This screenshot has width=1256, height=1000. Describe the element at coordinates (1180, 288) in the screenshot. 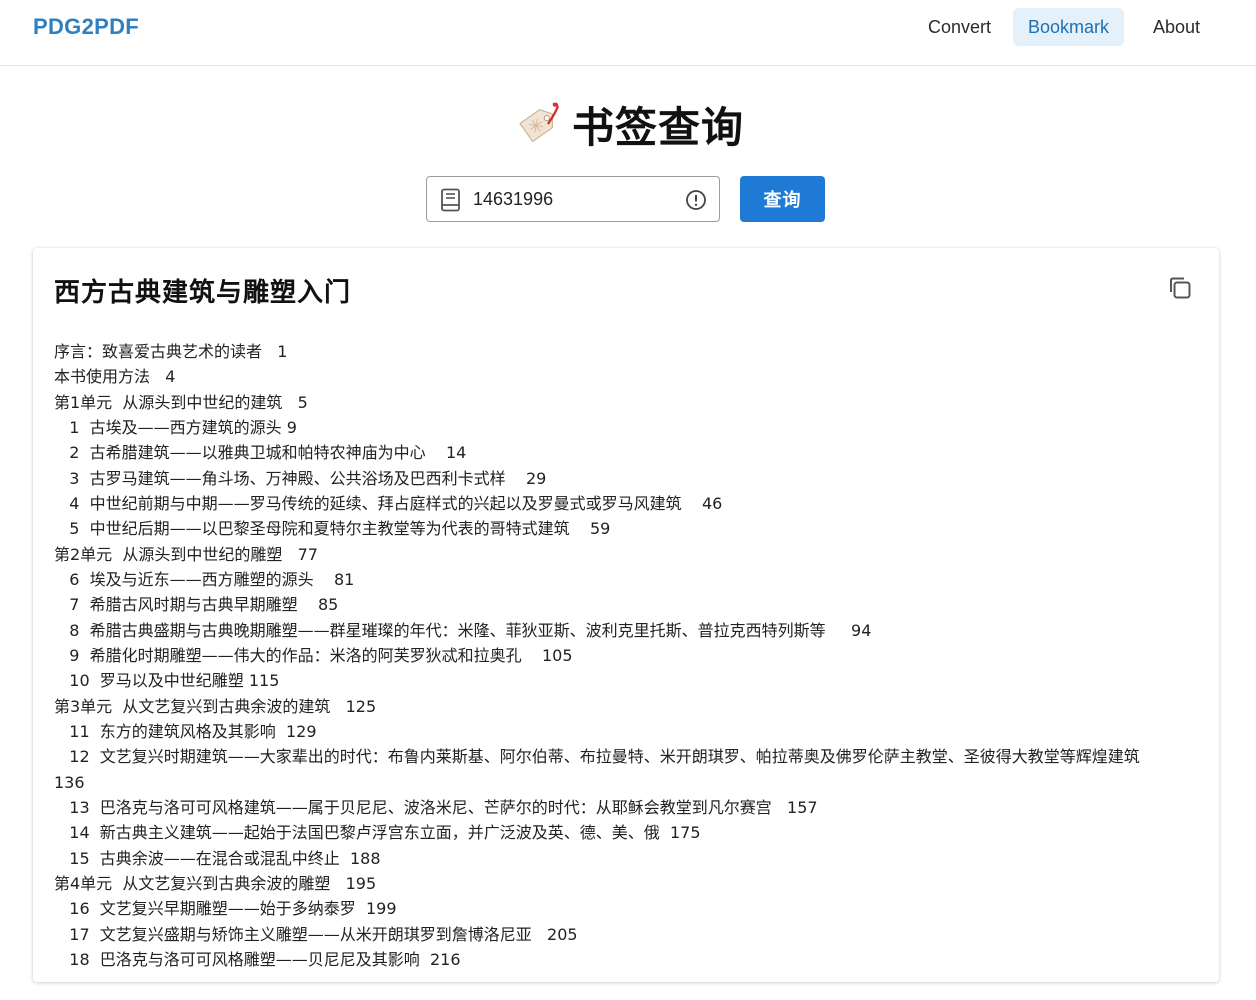

I see `copy-icon` at that location.